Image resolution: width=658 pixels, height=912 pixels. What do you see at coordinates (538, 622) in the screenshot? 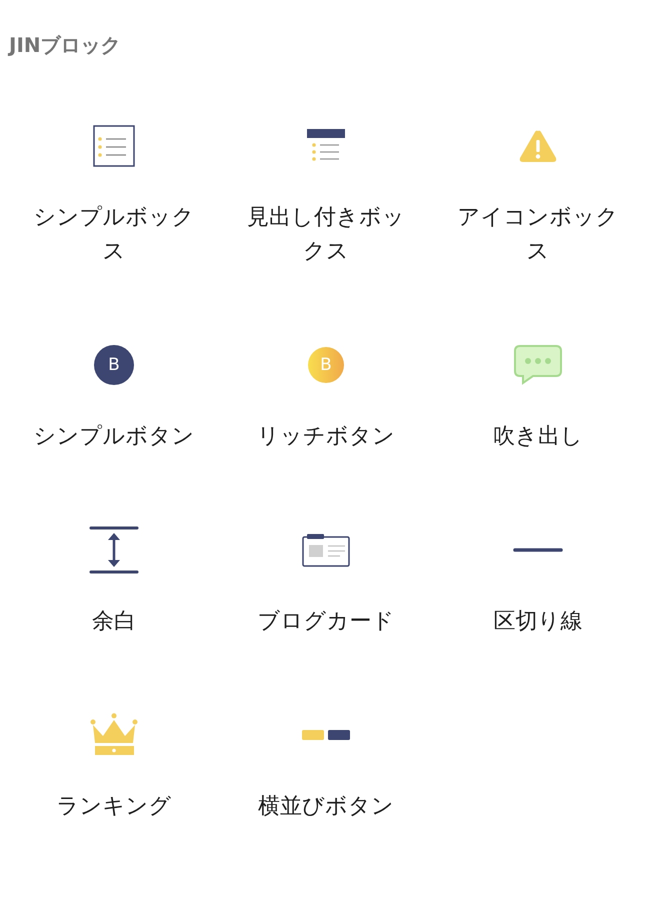
I see `block-label: 区切り線` at bounding box center [538, 622].